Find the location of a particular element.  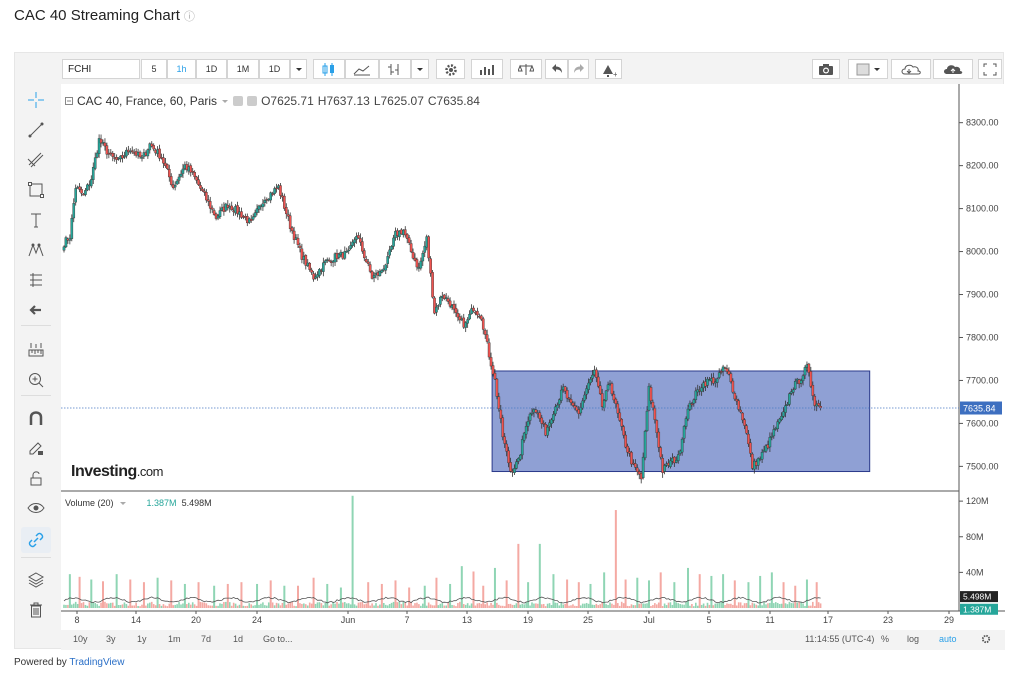

prediction-tool is located at coordinates (36, 280).